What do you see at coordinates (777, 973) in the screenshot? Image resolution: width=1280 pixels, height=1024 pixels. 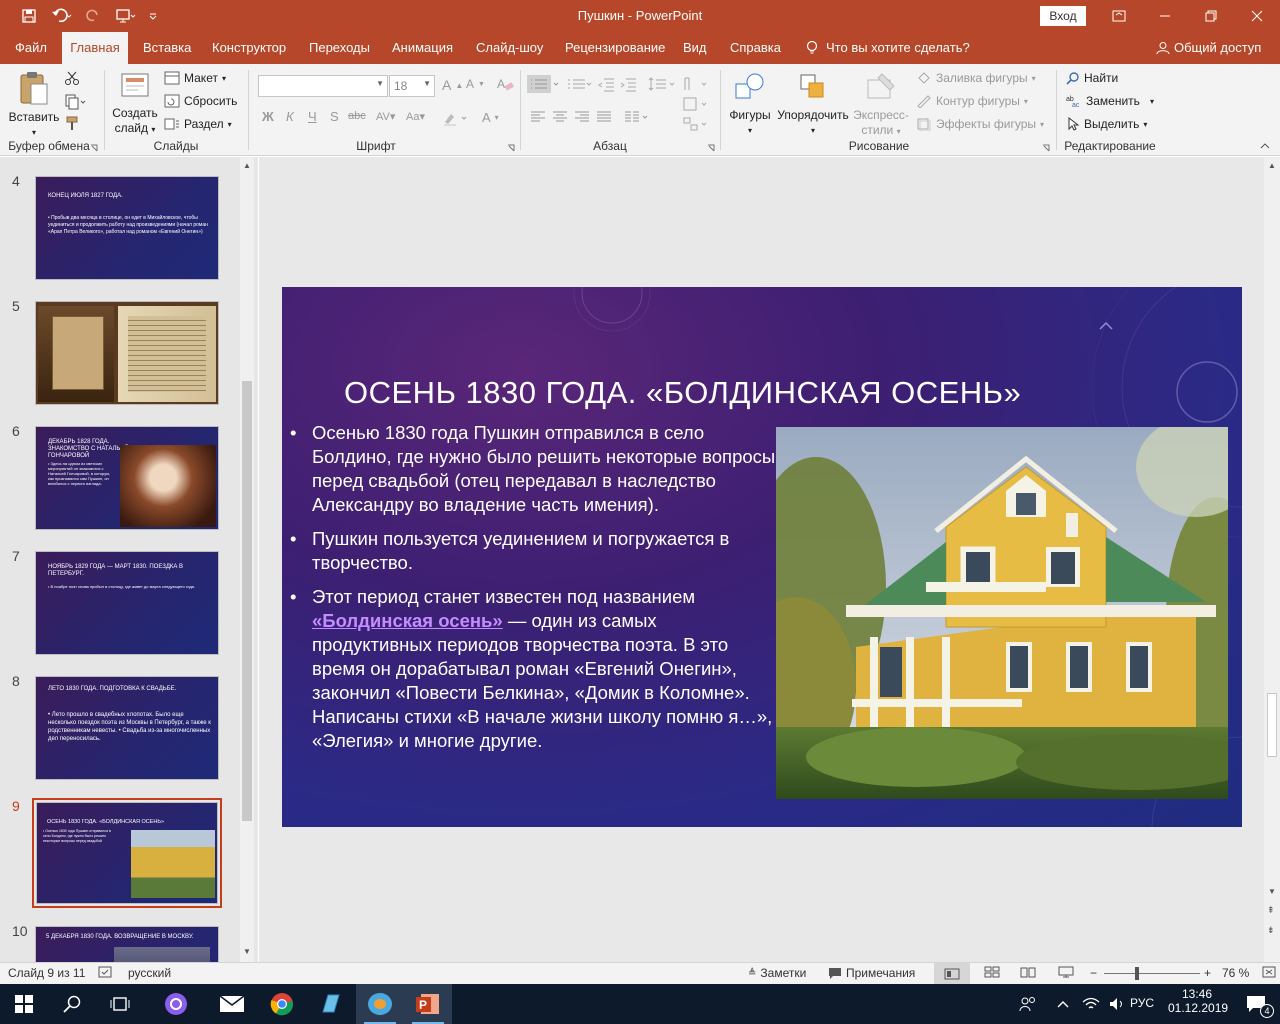 I see `notes-button: ≜ Заметки` at bounding box center [777, 973].